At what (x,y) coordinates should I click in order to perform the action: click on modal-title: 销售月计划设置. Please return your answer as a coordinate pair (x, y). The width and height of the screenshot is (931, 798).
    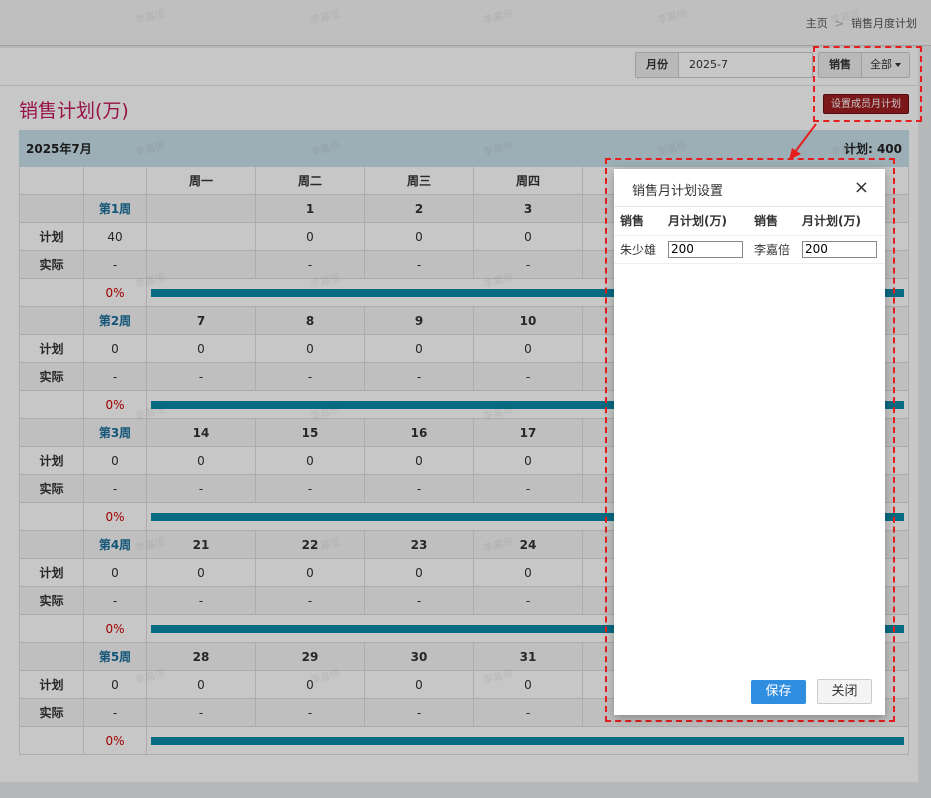
    Looking at the image, I should click on (678, 191).